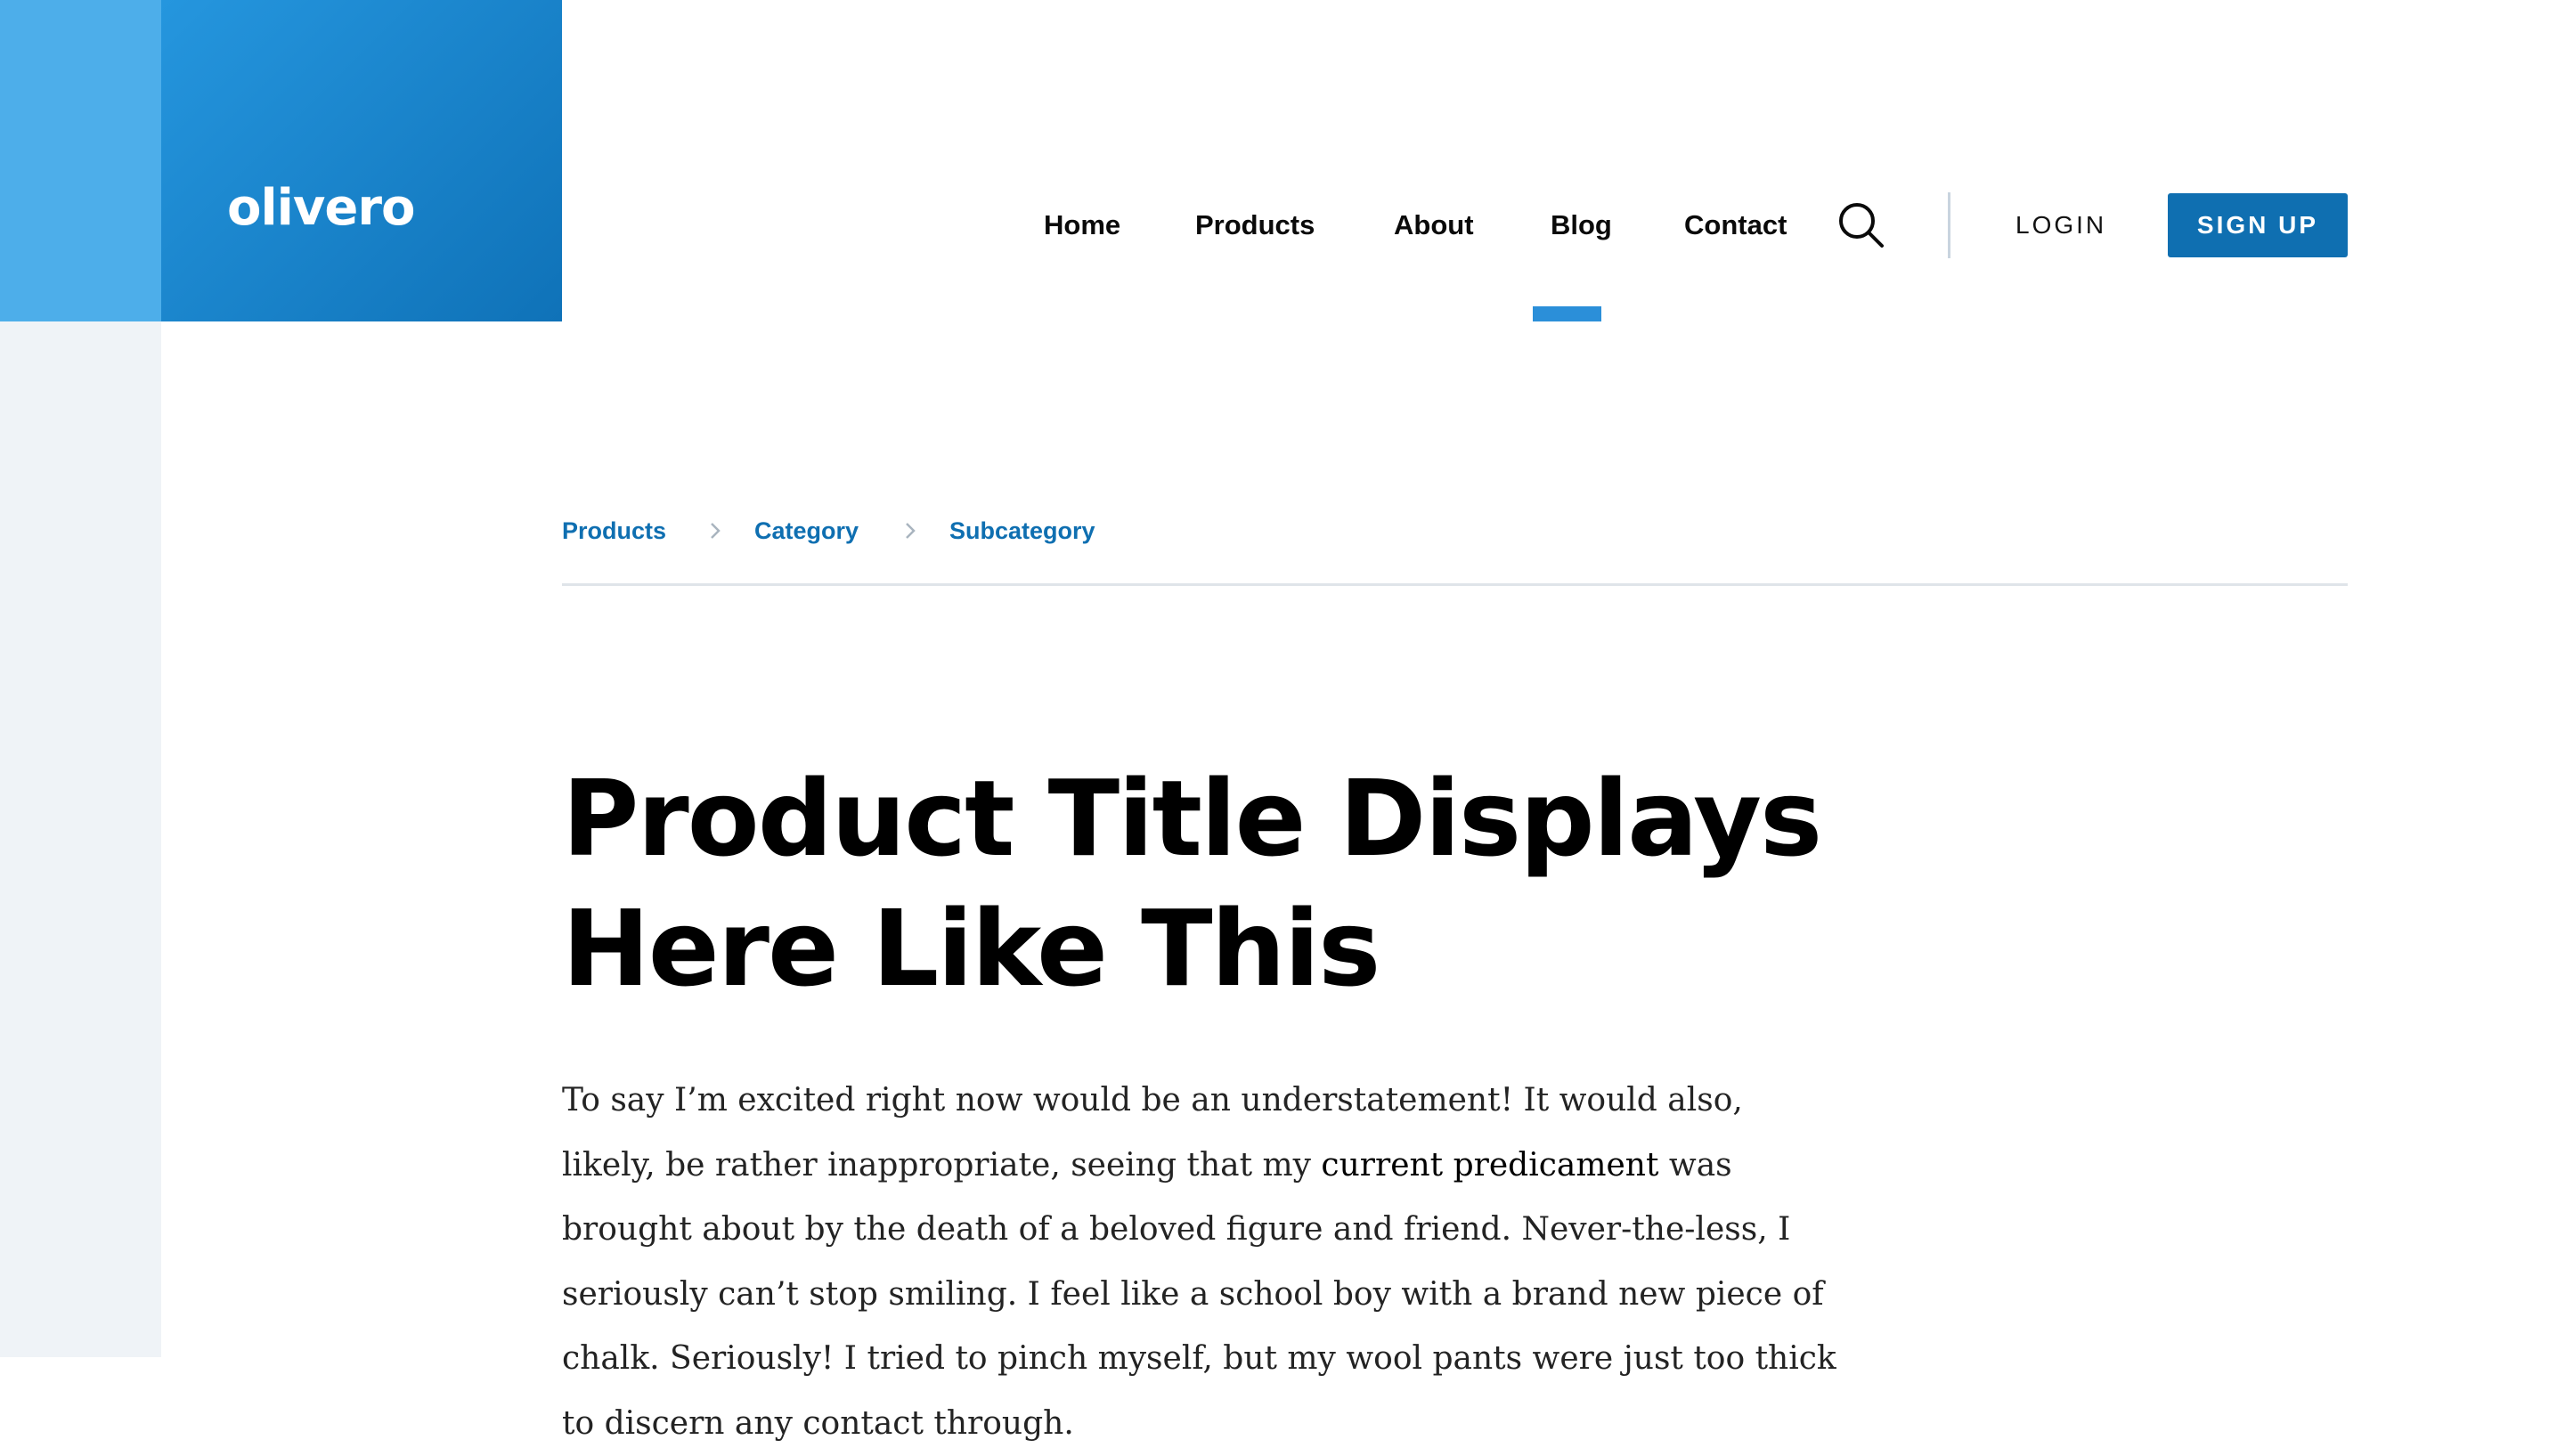 The height and width of the screenshot is (1456, 2565). What do you see at coordinates (1455, 584) in the screenshot?
I see `breadcrumb-divider` at bounding box center [1455, 584].